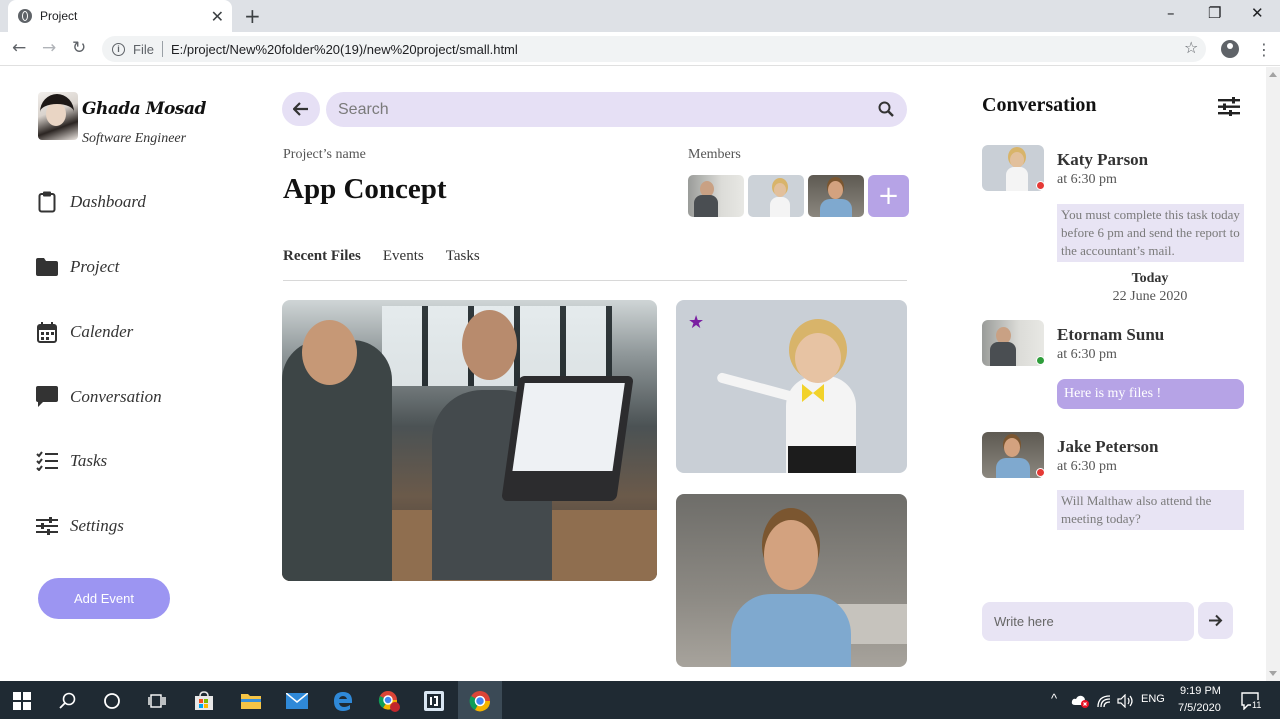 Image resolution: width=1280 pixels, height=719 pixels. Describe the element at coordinates (322, 256) in the screenshot. I see `tab-recent-files: Recent Files` at that location.